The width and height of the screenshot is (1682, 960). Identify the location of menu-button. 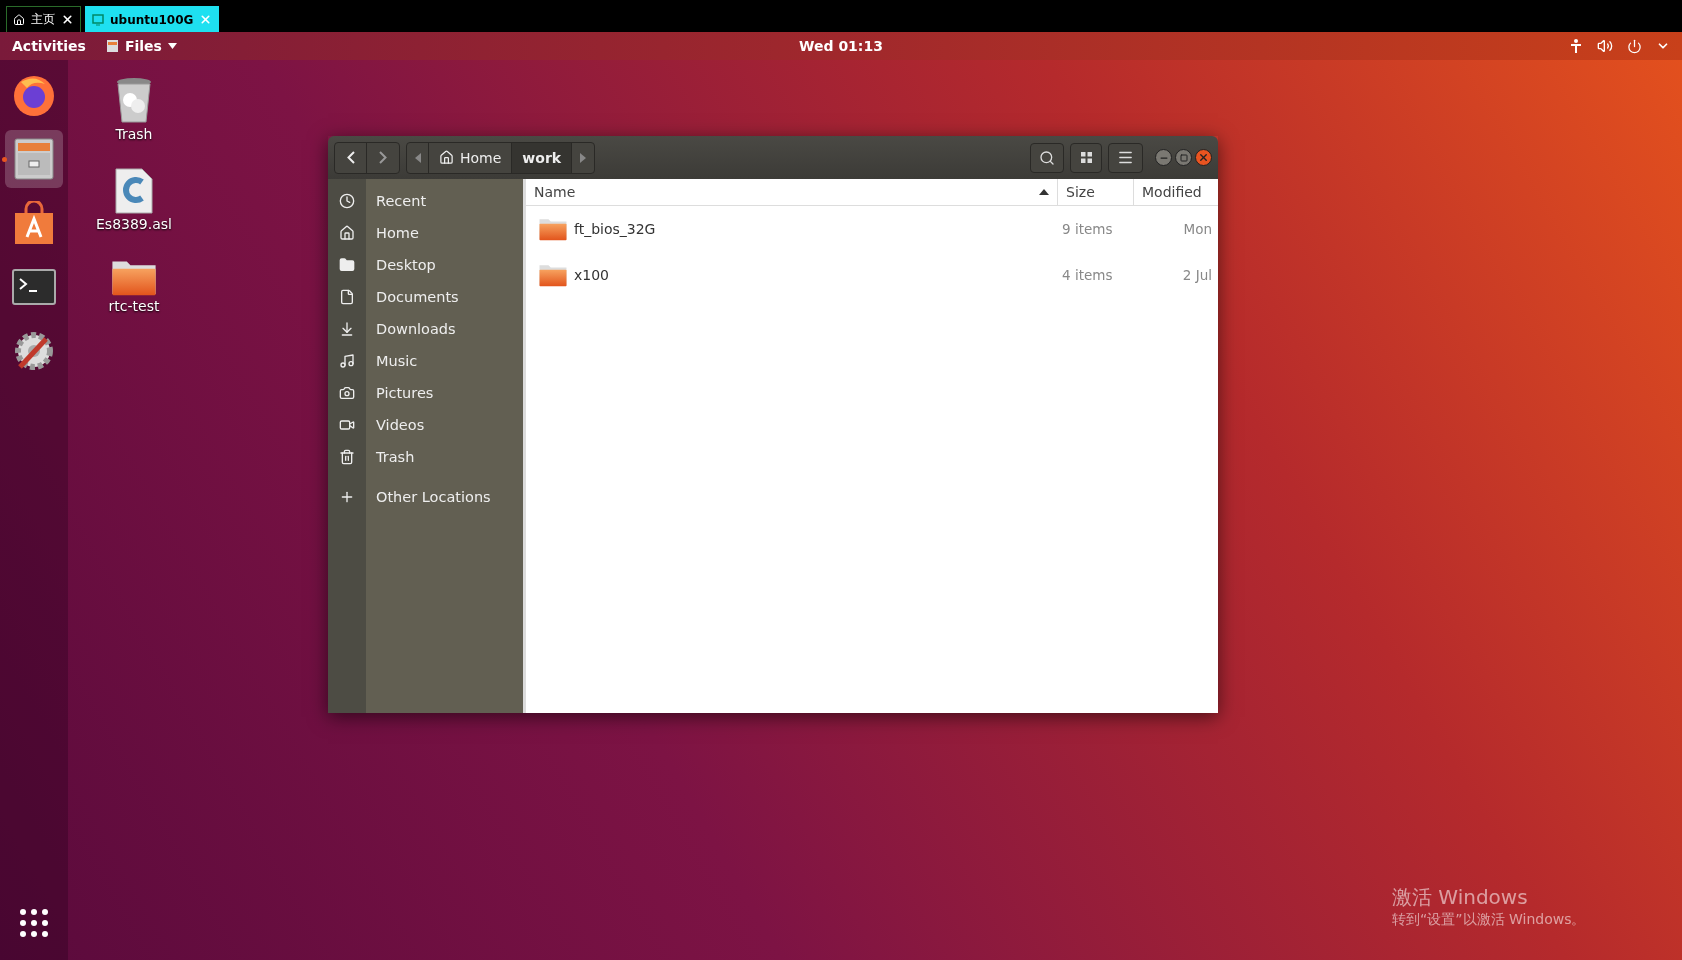
(1125, 157).